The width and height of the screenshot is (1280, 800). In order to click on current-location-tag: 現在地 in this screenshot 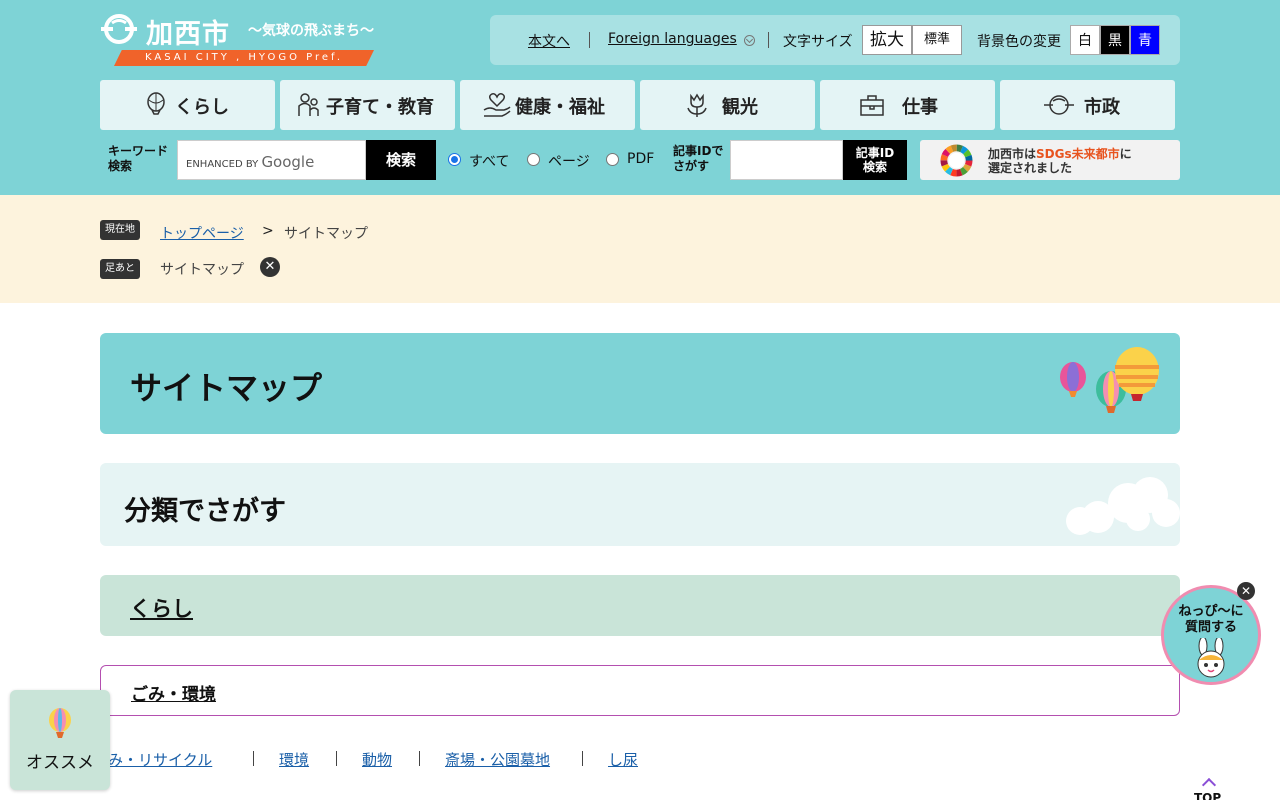, I will do `click(120, 230)`.